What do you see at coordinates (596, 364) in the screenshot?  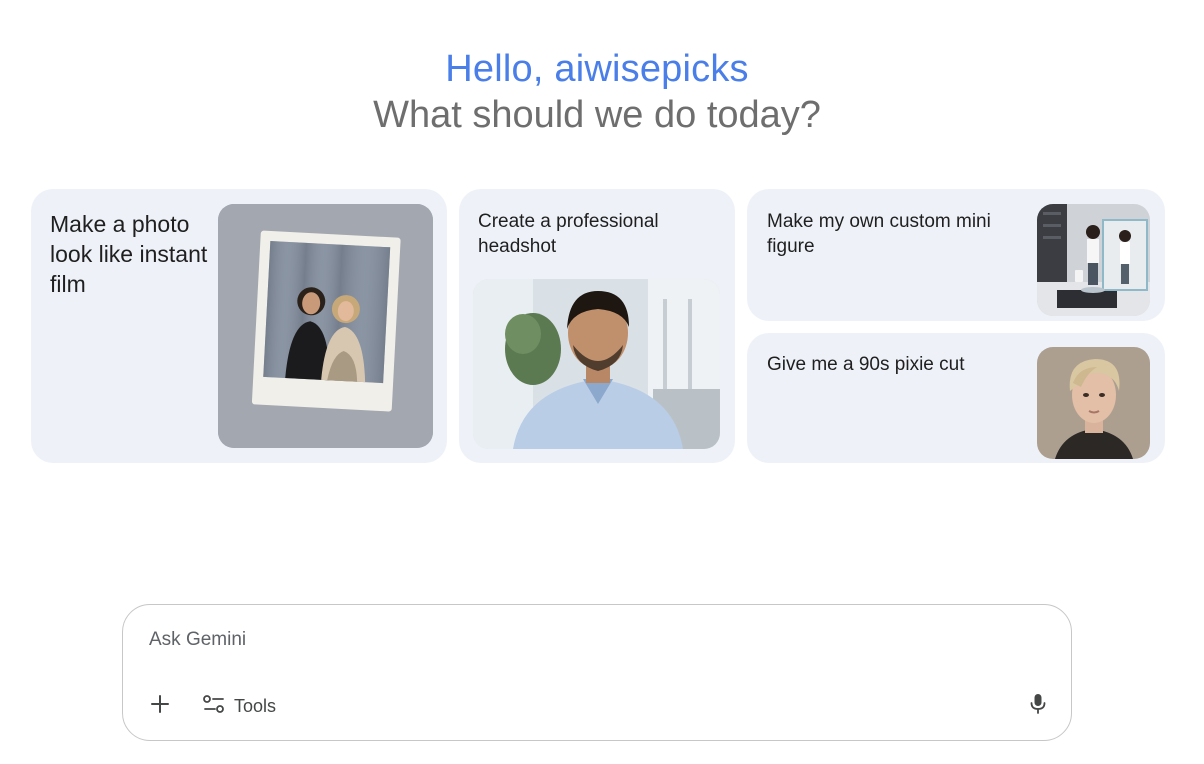 I see `headshot-photo-image` at bounding box center [596, 364].